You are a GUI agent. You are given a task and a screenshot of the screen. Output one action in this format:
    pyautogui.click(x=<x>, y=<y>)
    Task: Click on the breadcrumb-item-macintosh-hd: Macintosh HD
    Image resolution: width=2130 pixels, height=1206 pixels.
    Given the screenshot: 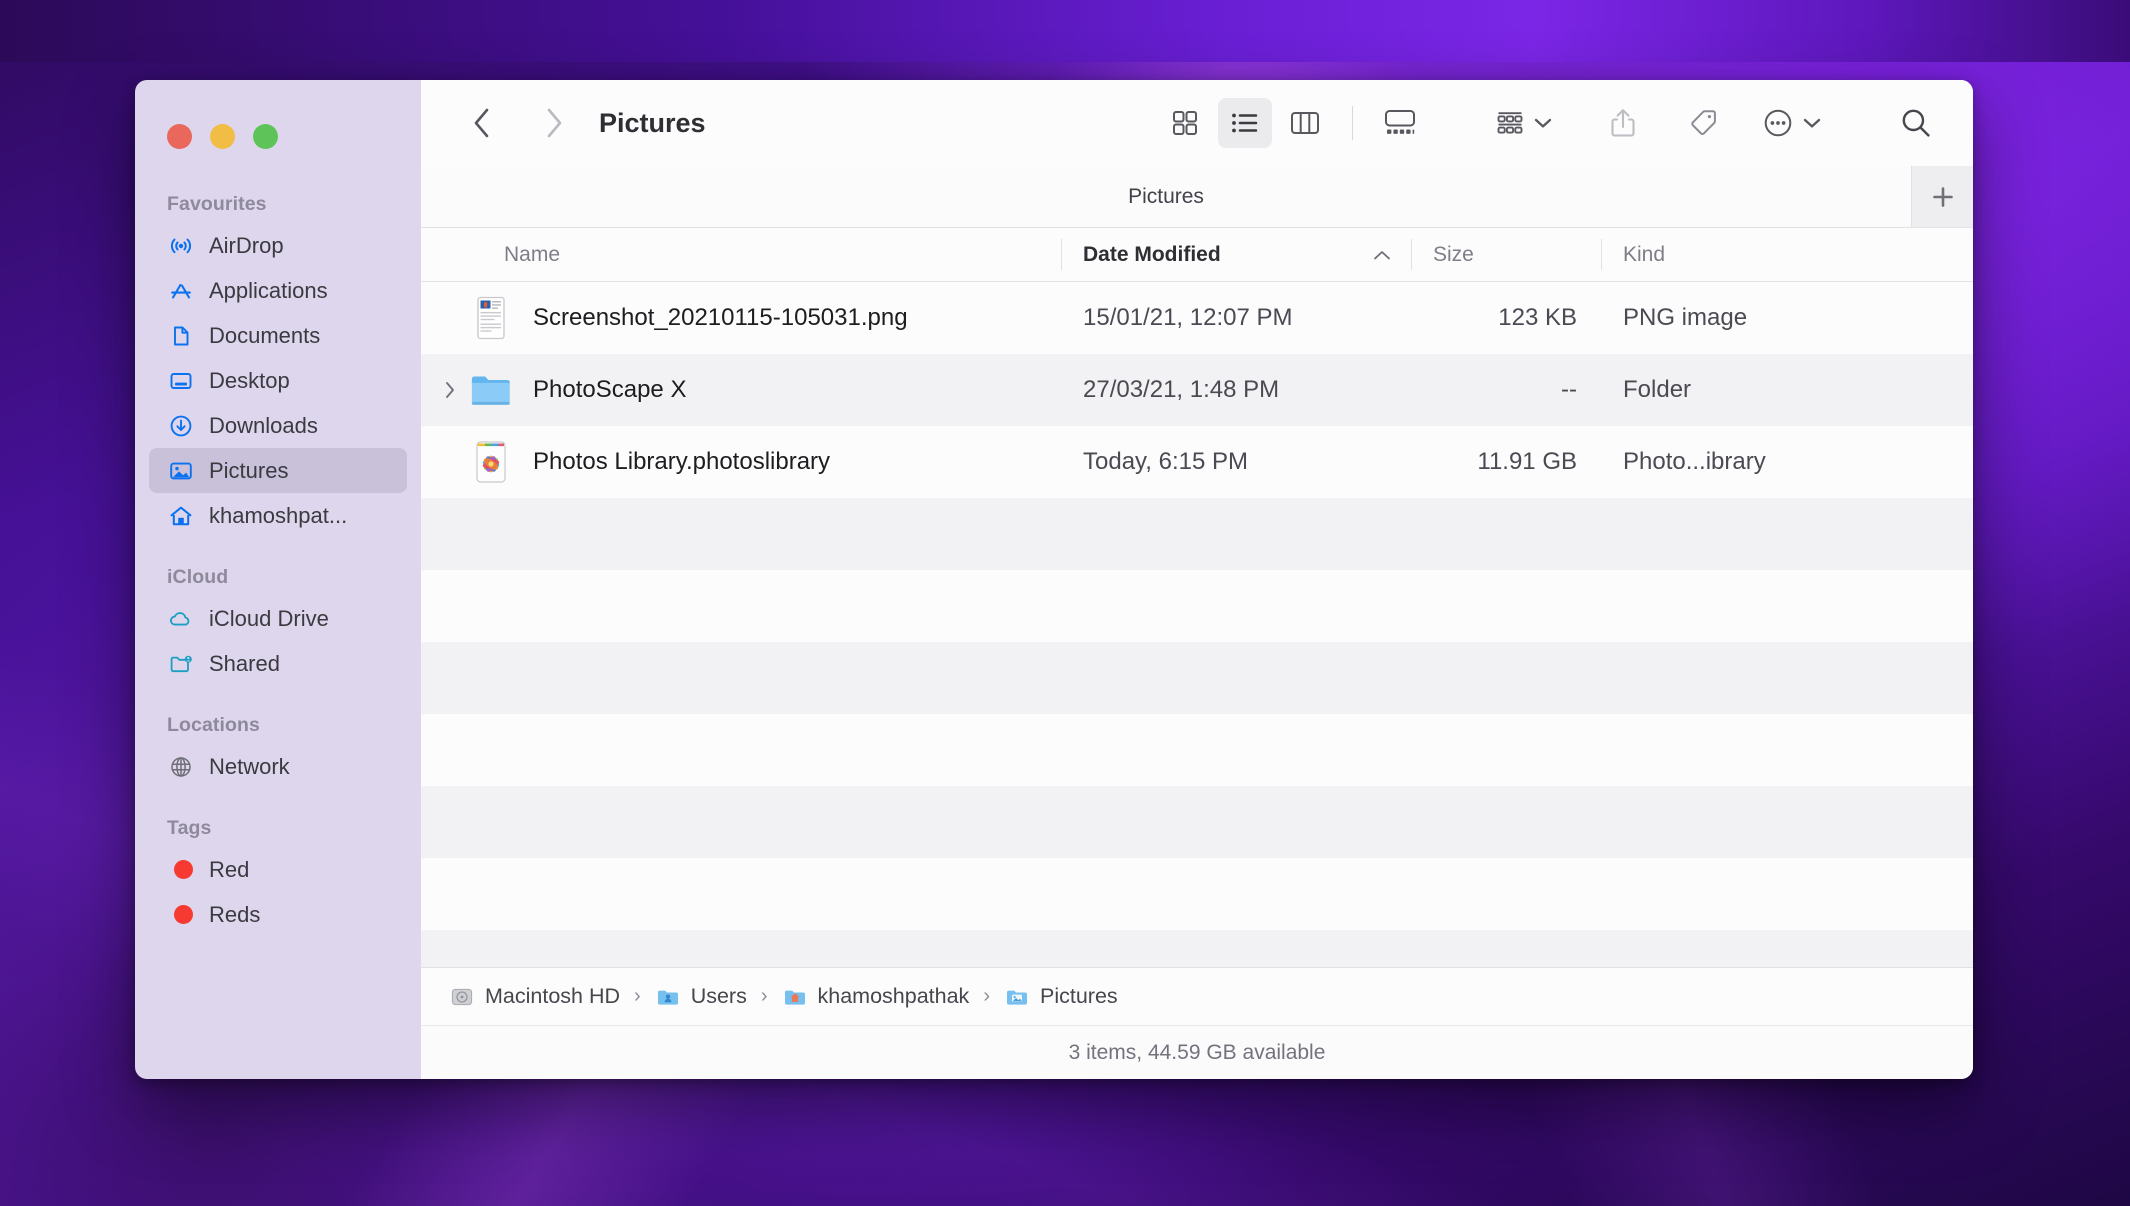 What is the action you would take?
    pyautogui.click(x=534, y=997)
    